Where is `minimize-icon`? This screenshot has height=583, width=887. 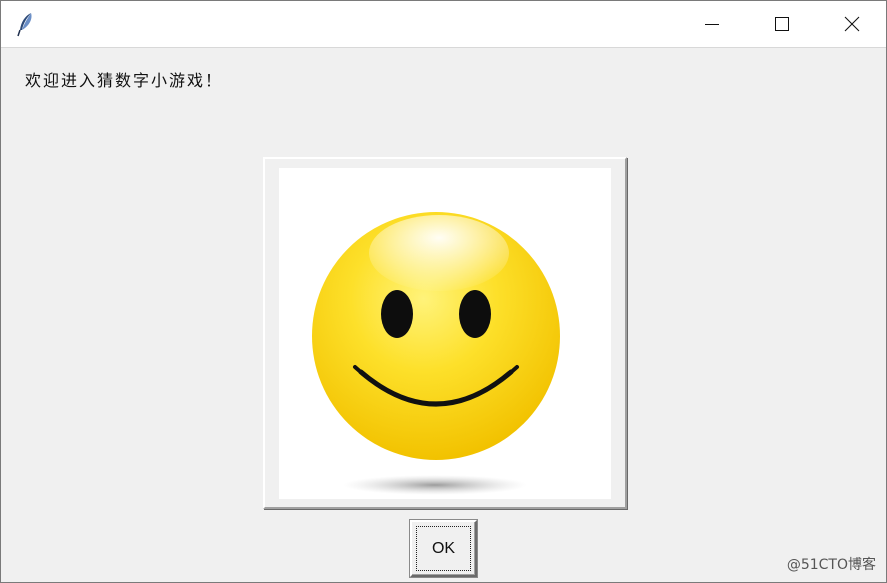
minimize-icon is located at coordinates (712, 24).